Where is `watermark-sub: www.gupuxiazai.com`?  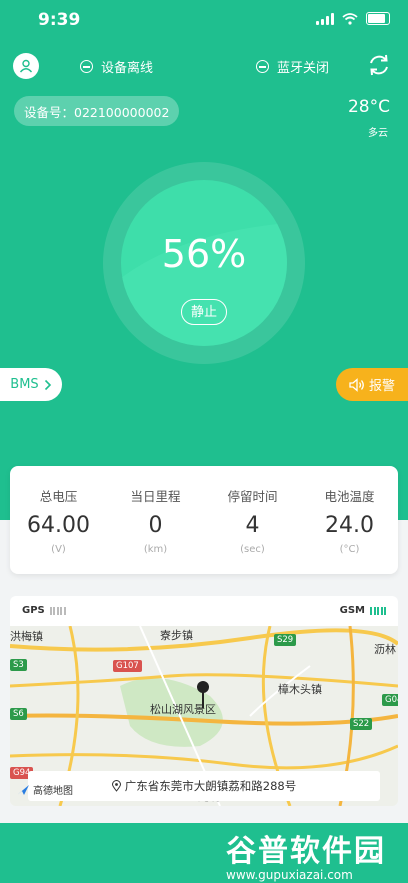
watermark-sub: www.gupuxiazai.com is located at coordinates (289, 875).